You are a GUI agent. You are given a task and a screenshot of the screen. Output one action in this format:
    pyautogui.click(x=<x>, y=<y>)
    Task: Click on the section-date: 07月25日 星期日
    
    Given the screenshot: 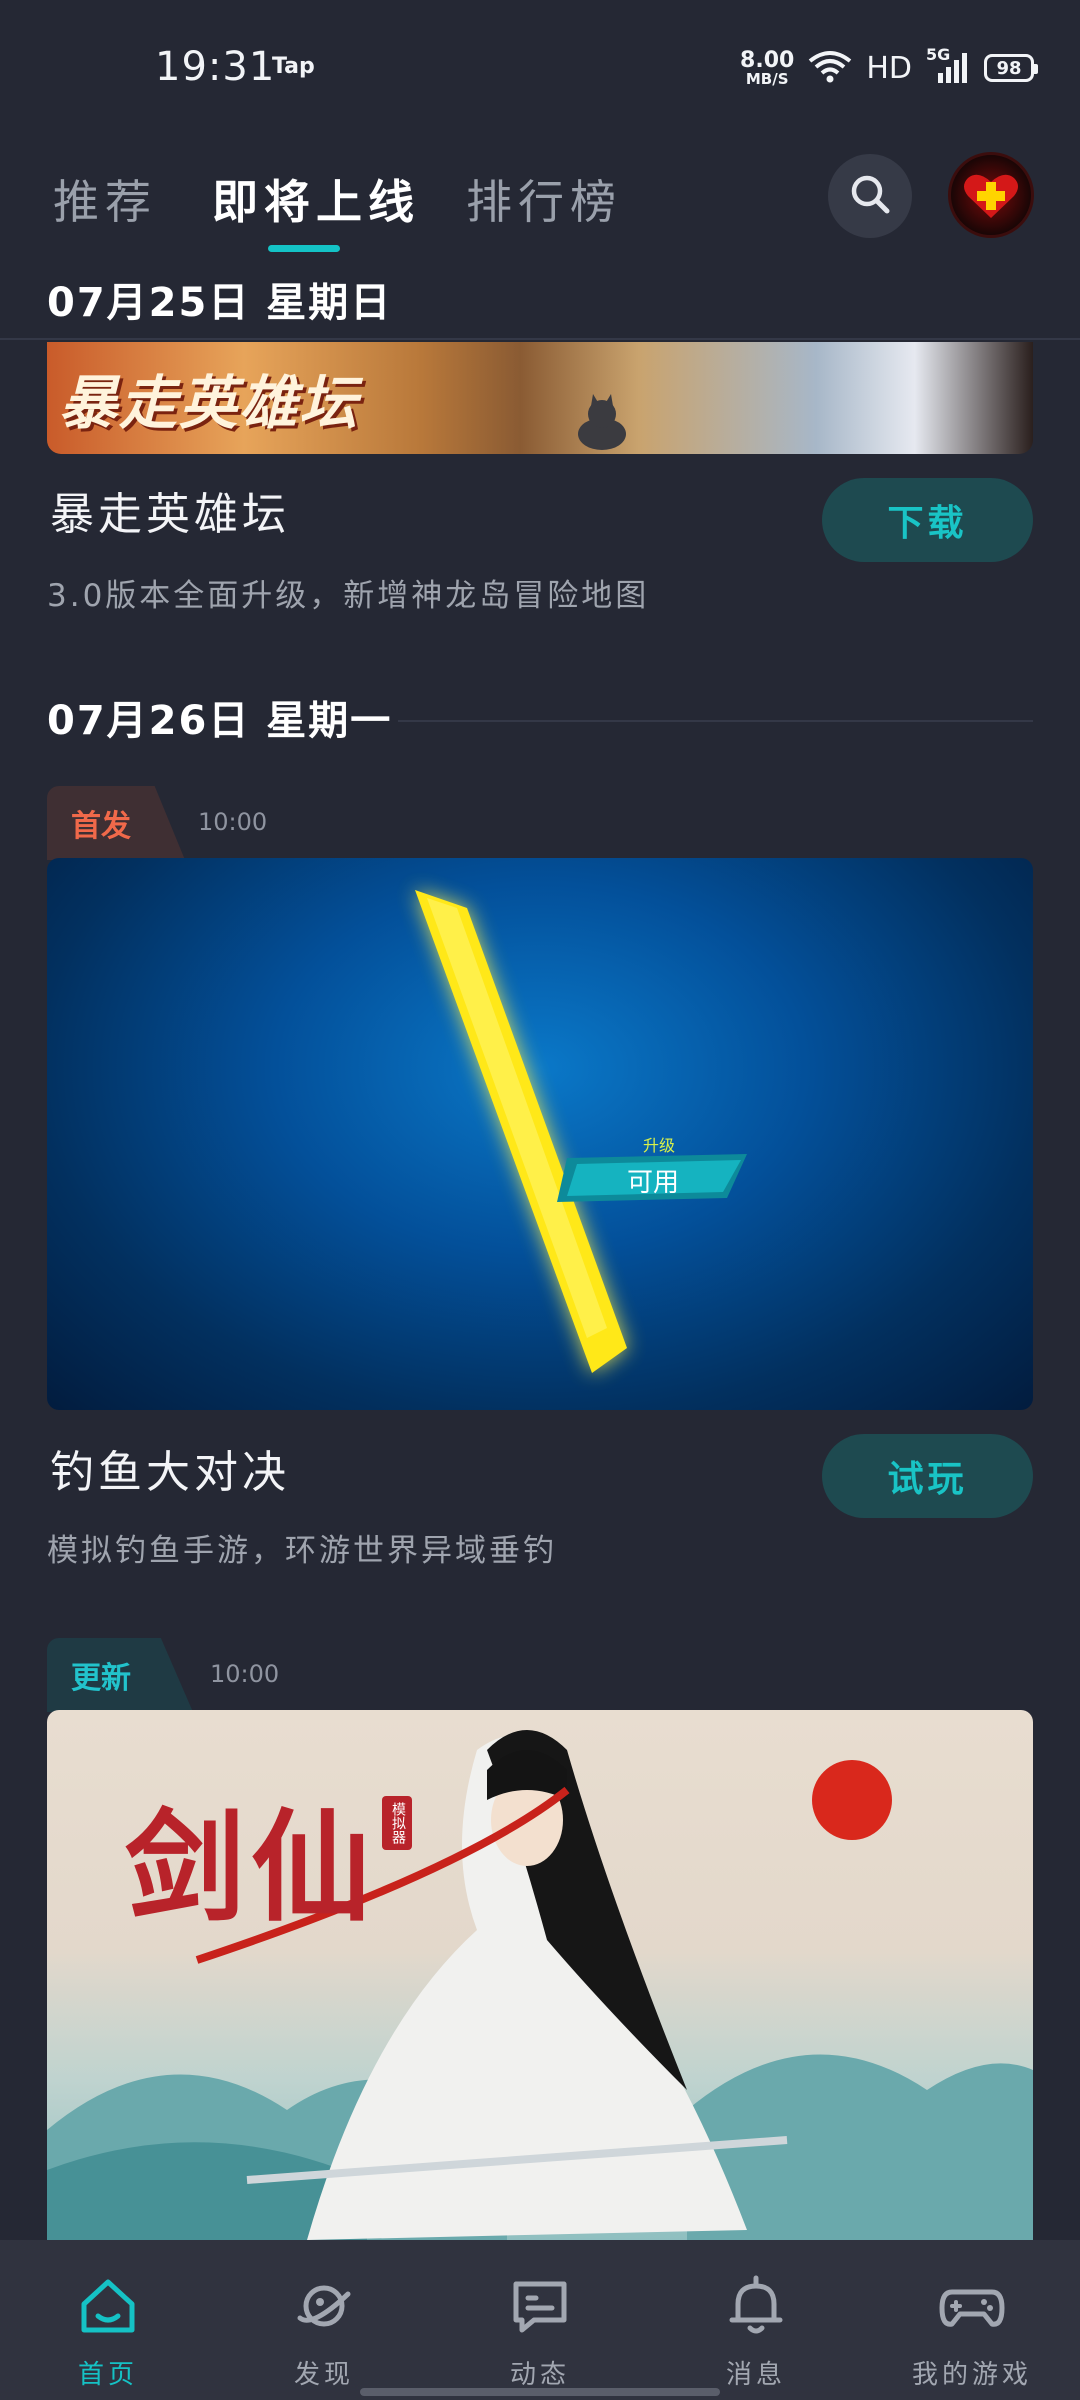 What is the action you would take?
    pyautogui.click(x=220, y=303)
    